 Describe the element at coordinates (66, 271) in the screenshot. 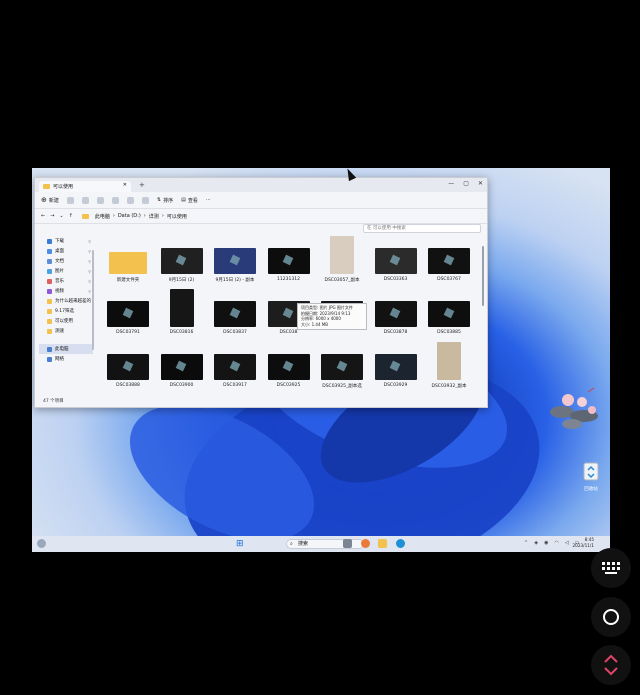

I see `sidebar-item: 图片 ⚲` at that location.